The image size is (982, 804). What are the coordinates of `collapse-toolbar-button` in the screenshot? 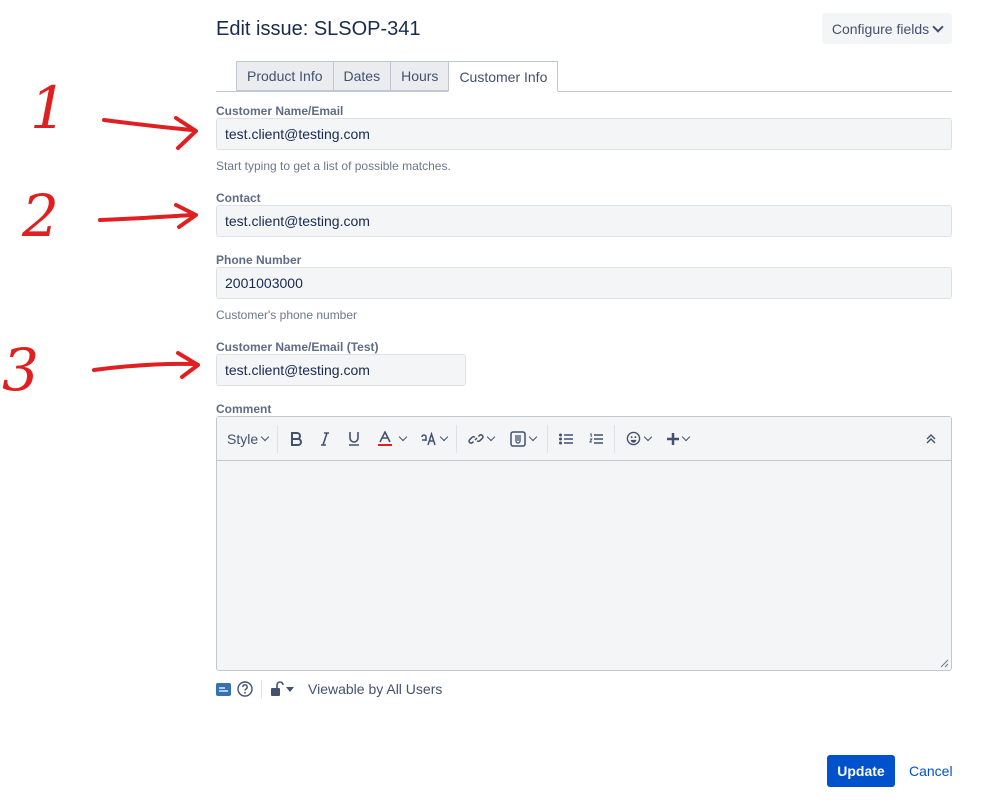 It's located at (931, 439).